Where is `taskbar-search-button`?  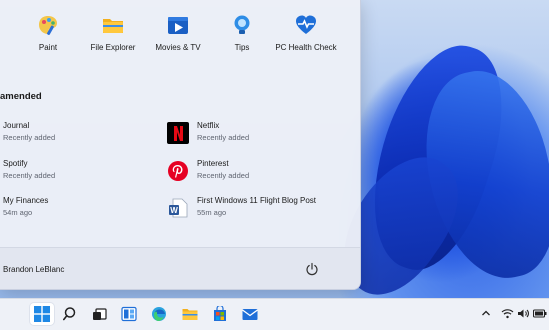
taskbar-search-button is located at coordinates (71, 314).